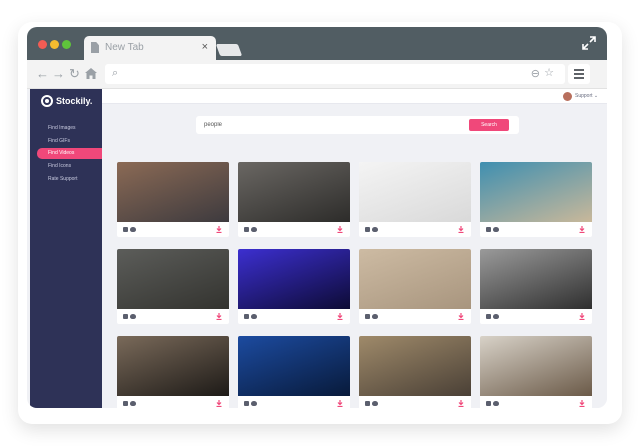 This screenshot has height=446, width=640. What do you see at coordinates (91, 73) in the screenshot?
I see `home-icon` at bounding box center [91, 73].